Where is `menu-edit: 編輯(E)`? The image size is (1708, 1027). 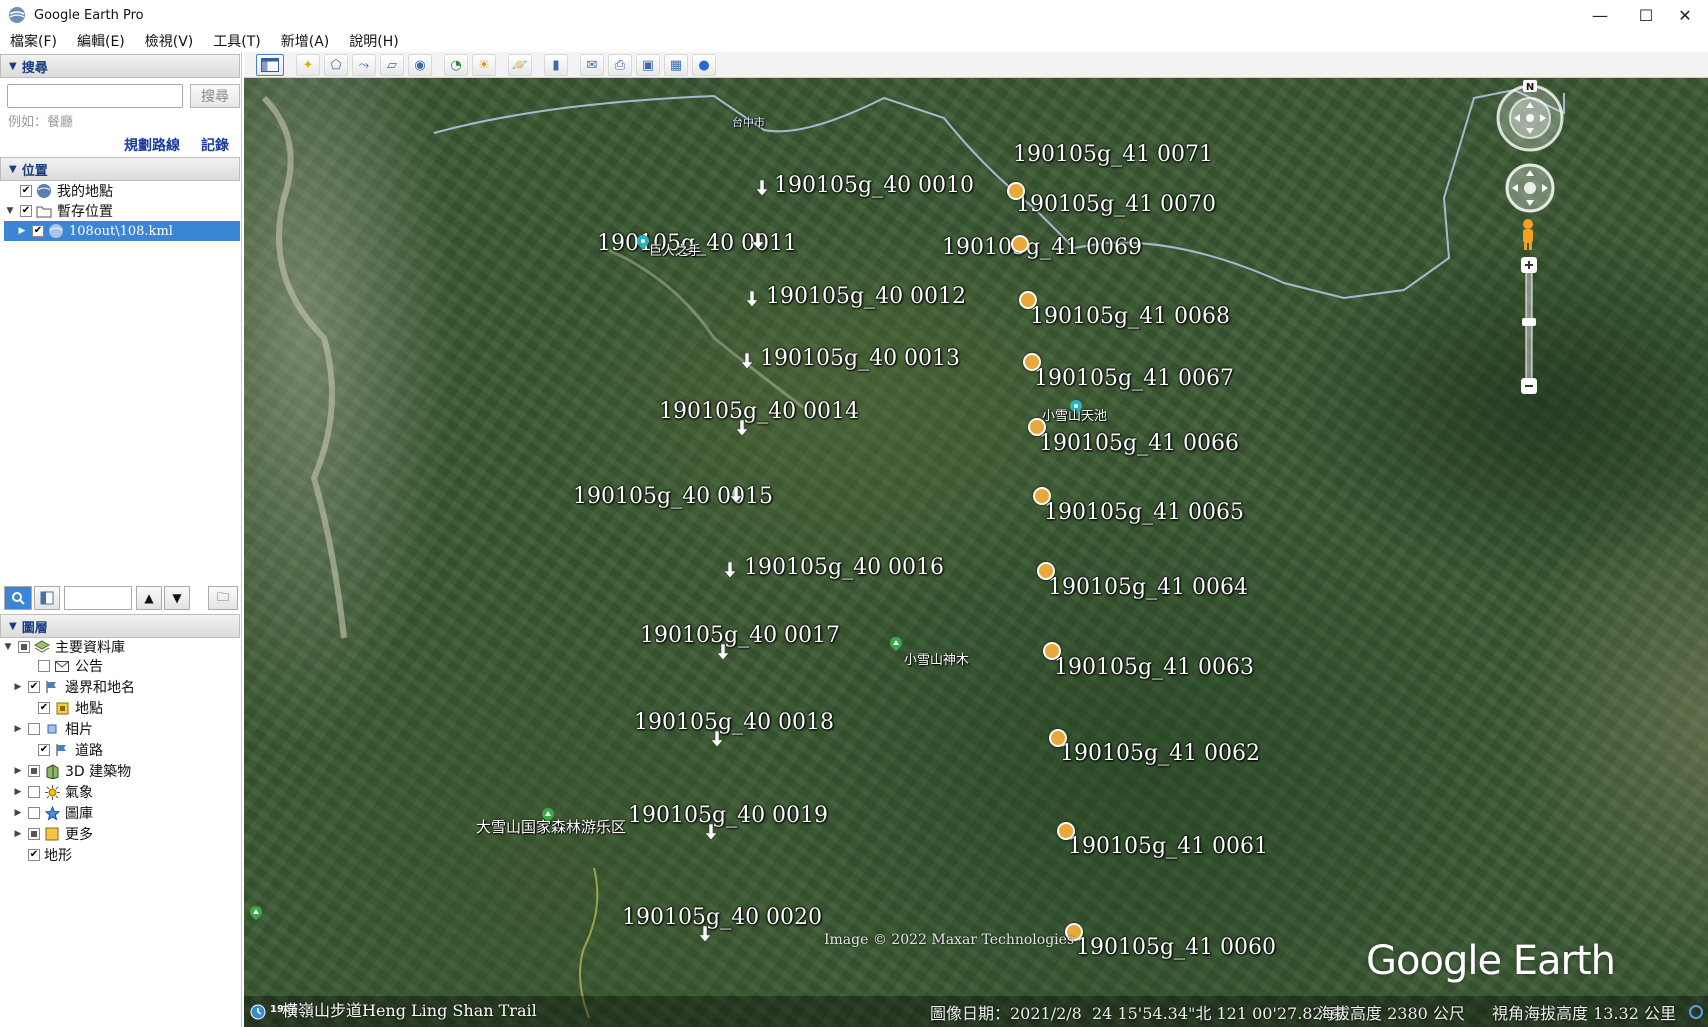 menu-edit: 編輯(E) is located at coordinates (101, 41).